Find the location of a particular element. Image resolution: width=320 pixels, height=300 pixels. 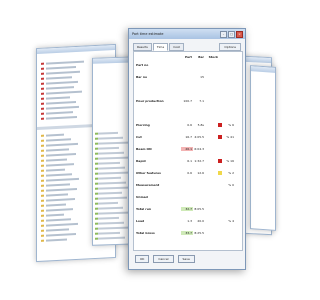

close-button: × is located at coordinates (239, 34).